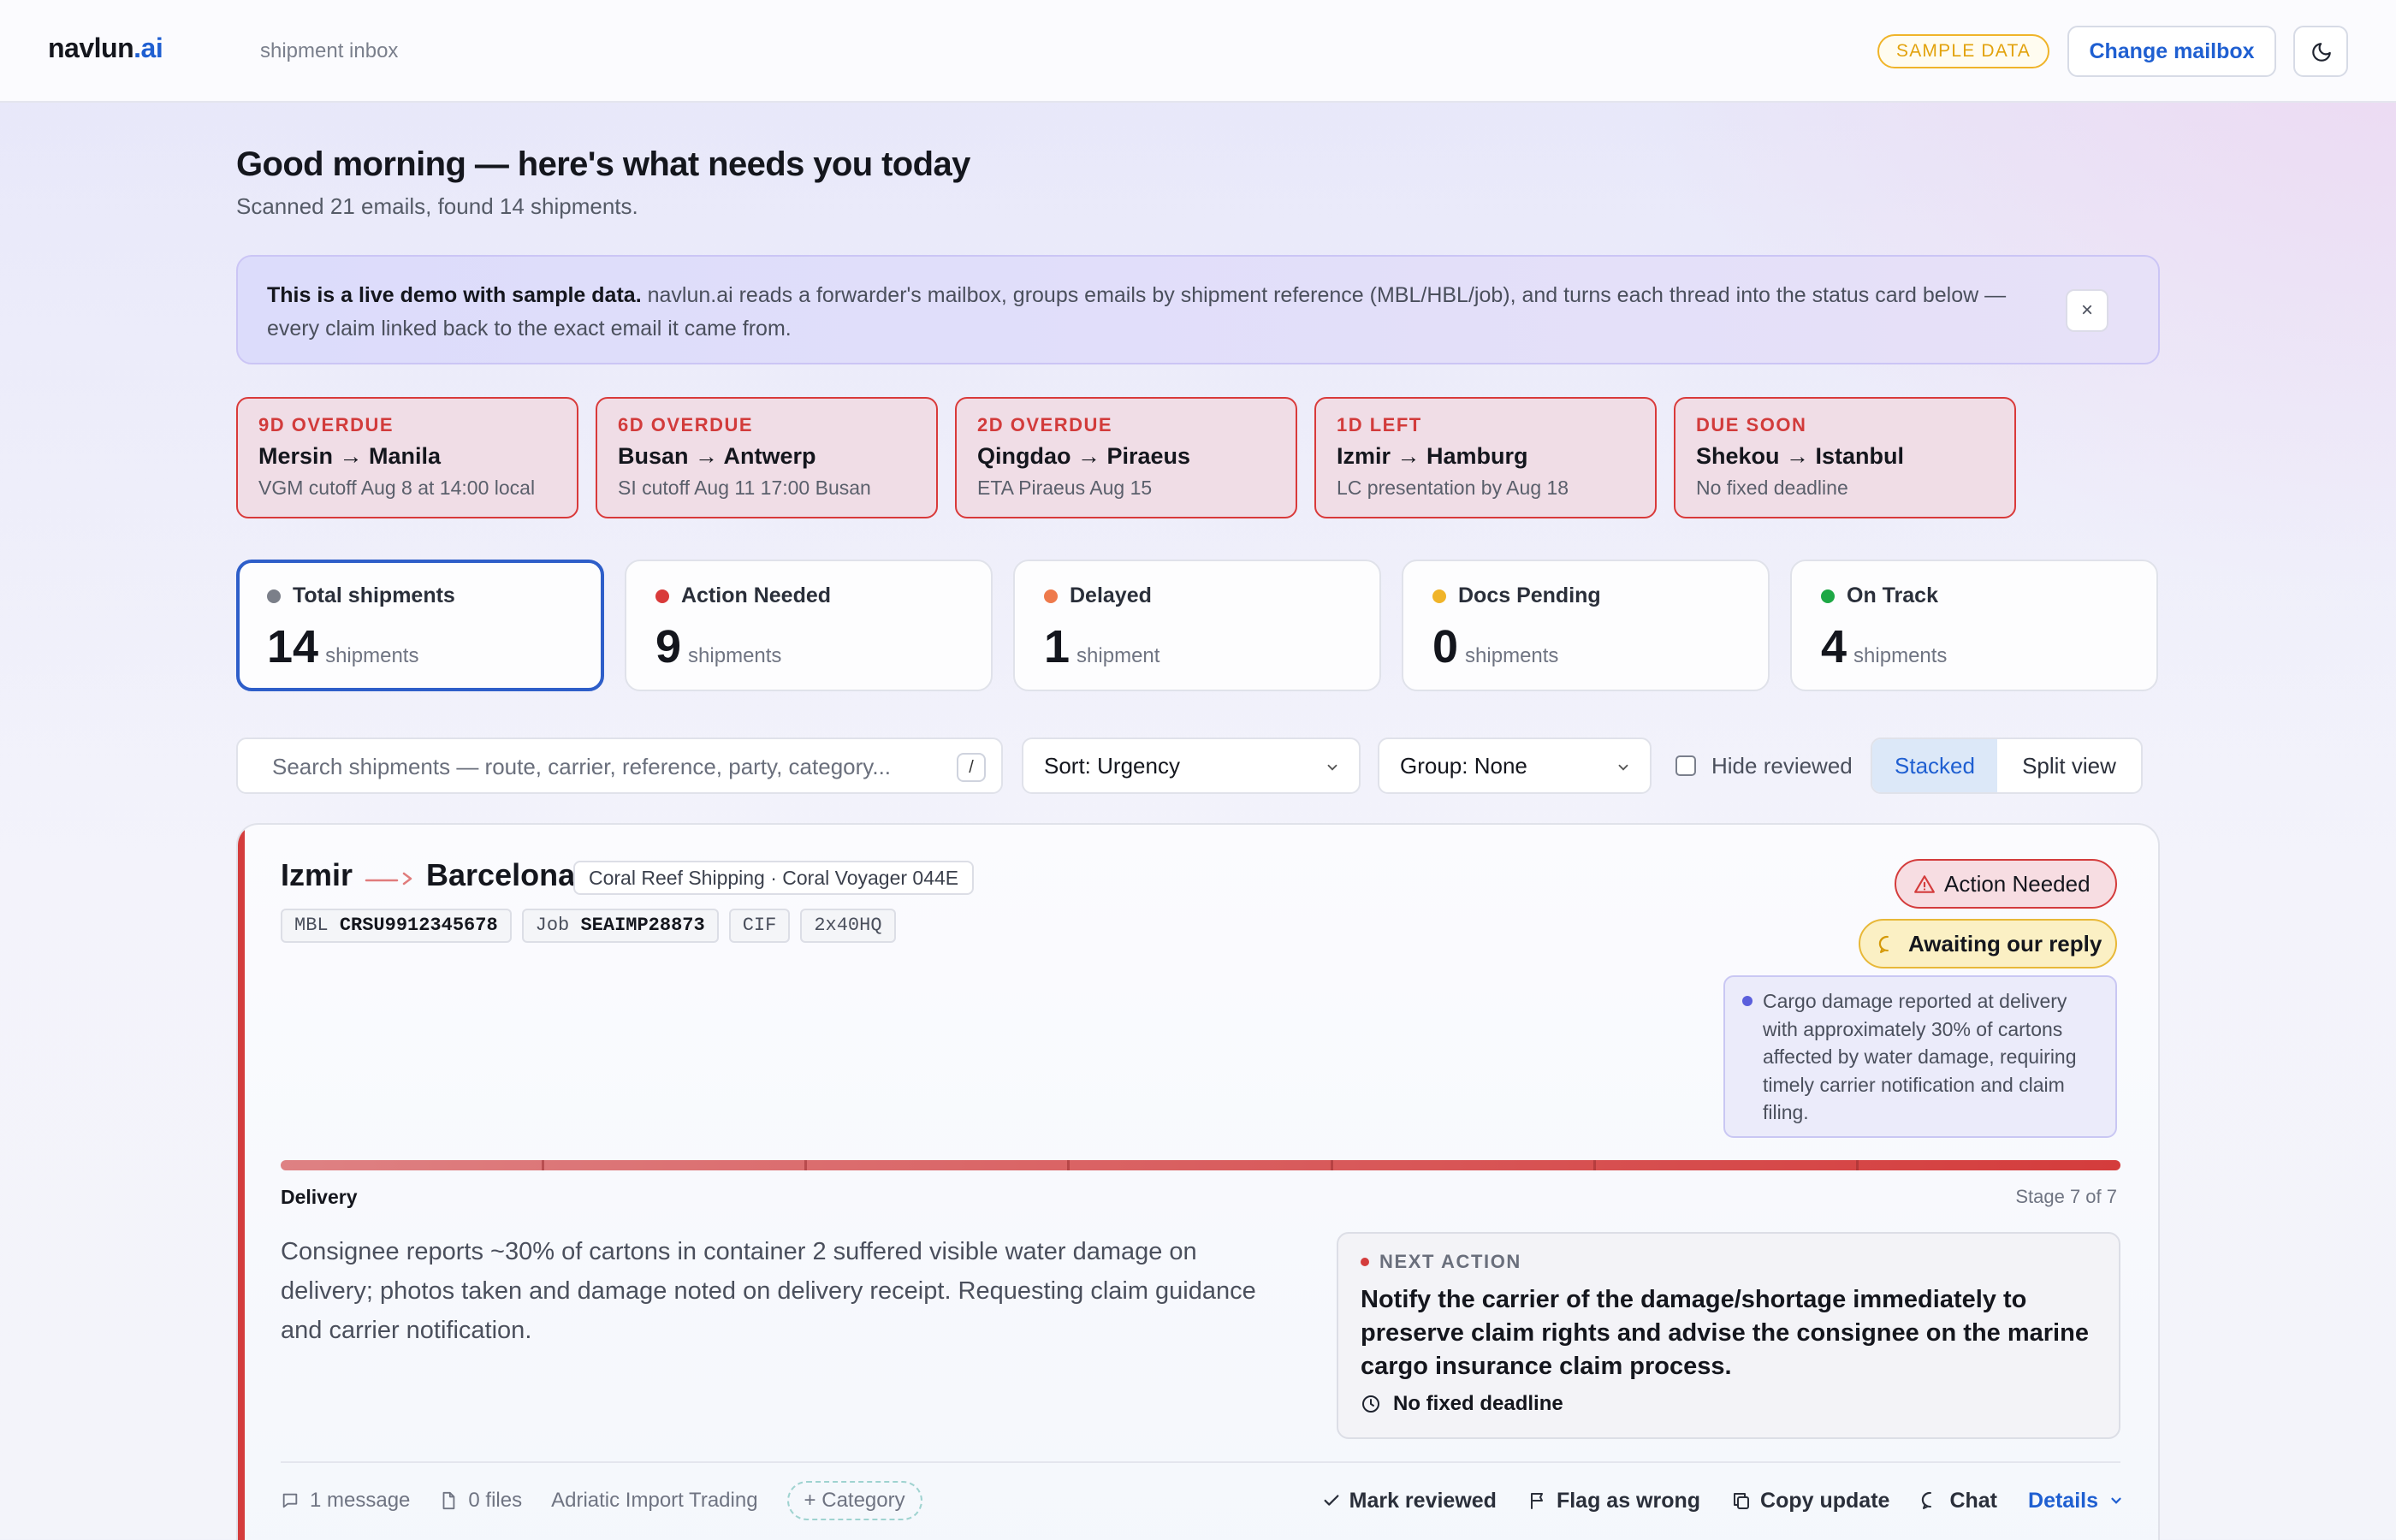 The height and width of the screenshot is (1540, 2396). I want to click on stat-label: Docs Pending, so click(1529, 595).